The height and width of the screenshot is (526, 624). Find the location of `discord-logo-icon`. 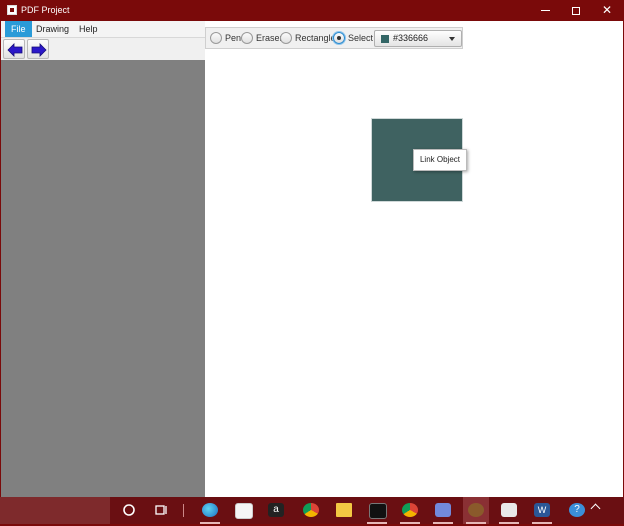

discord-logo-icon is located at coordinates (443, 510).